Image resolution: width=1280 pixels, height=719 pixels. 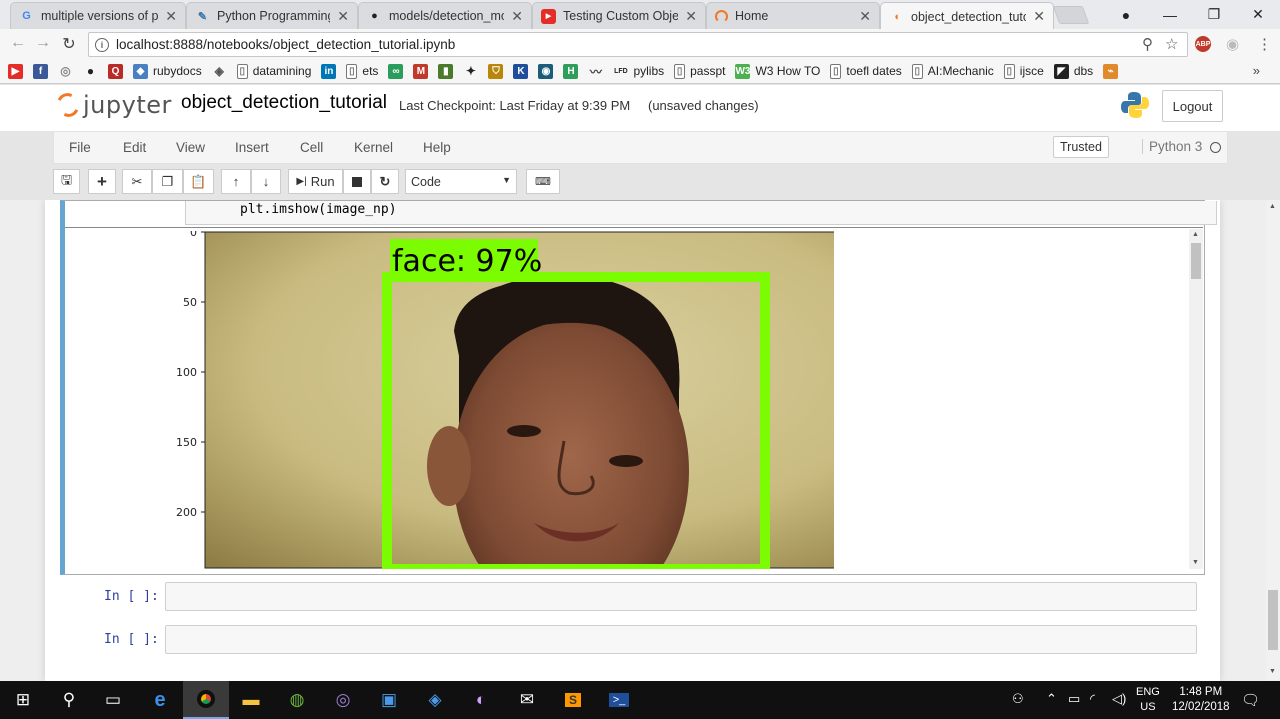 What do you see at coordinates (69, 700) in the screenshot?
I see `search-button: ⚲` at bounding box center [69, 700].